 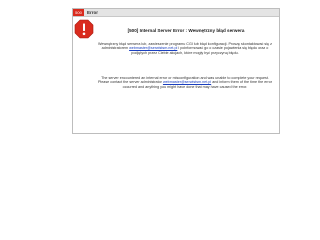 I want to click on admin-email-link-pl: webmaster@serwistsm.net.pl, so click(x=153, y=48).